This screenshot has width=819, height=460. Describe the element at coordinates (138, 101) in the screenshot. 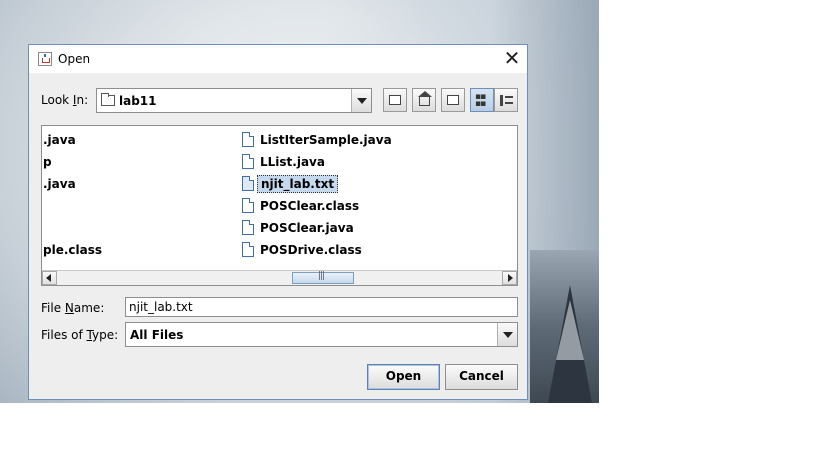

I see `look-in-value: lab11` at that location.